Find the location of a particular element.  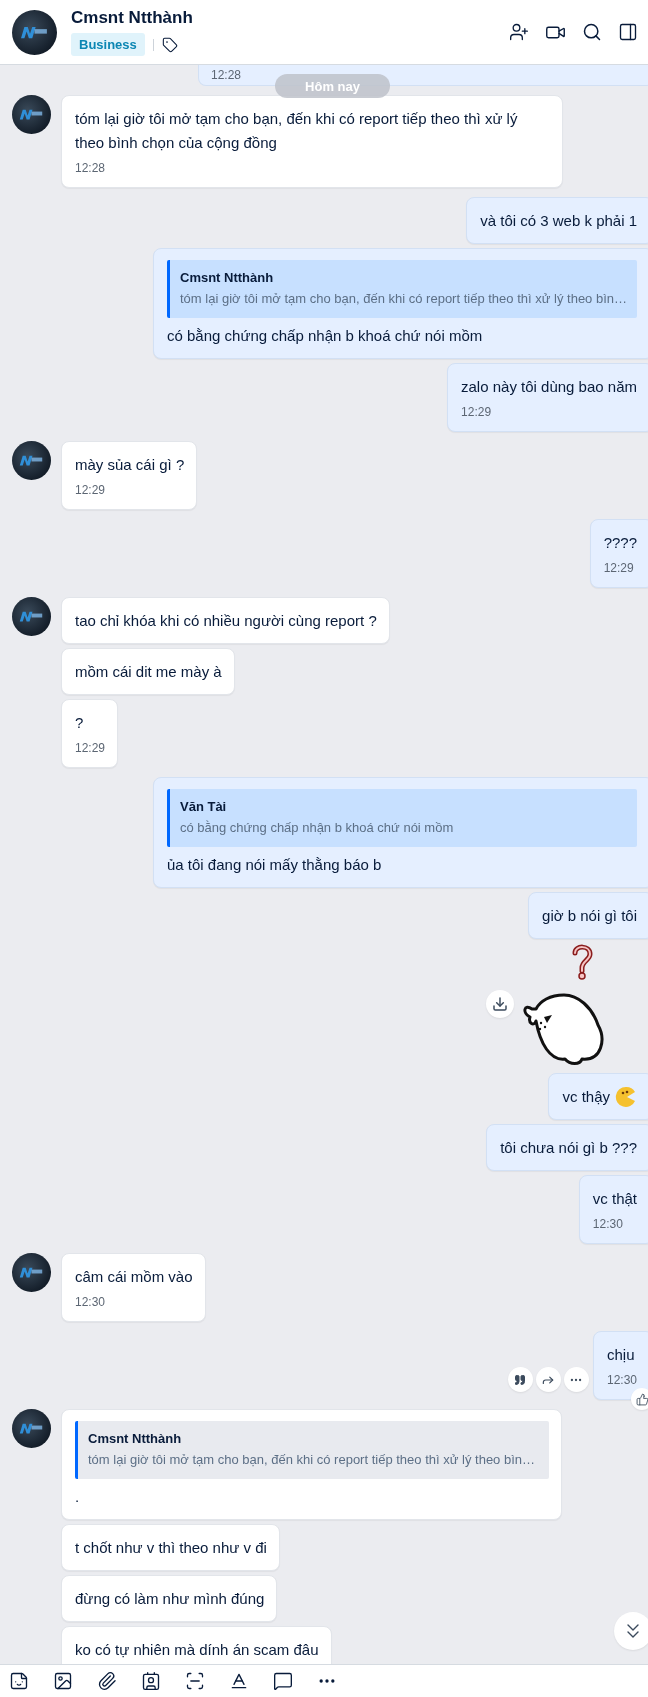

quote-author: Văn Tài is located at coordinates (204, 807).